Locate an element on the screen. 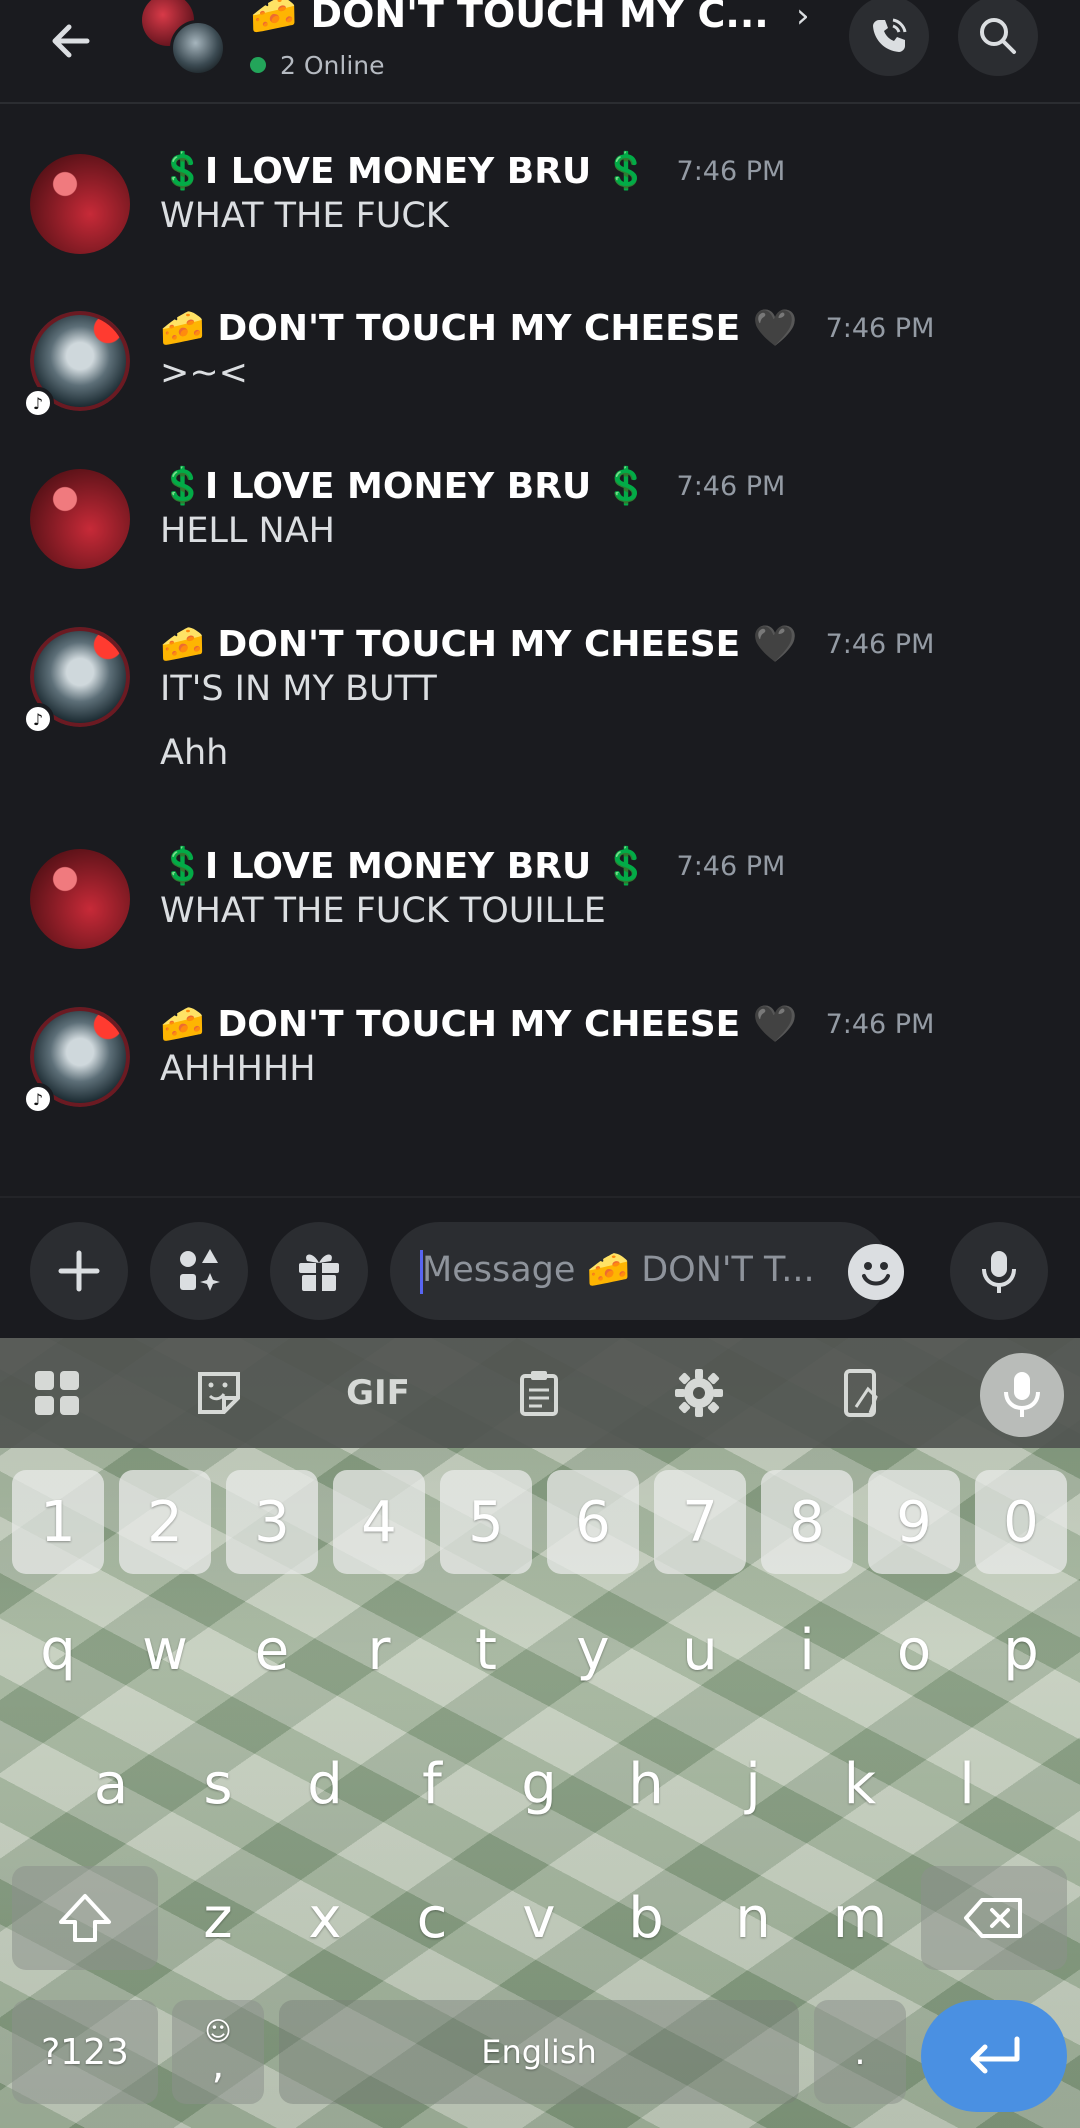 This screenshot has width=1080, height=2128. key-2: 2 is located at coordinates (165, 1522).